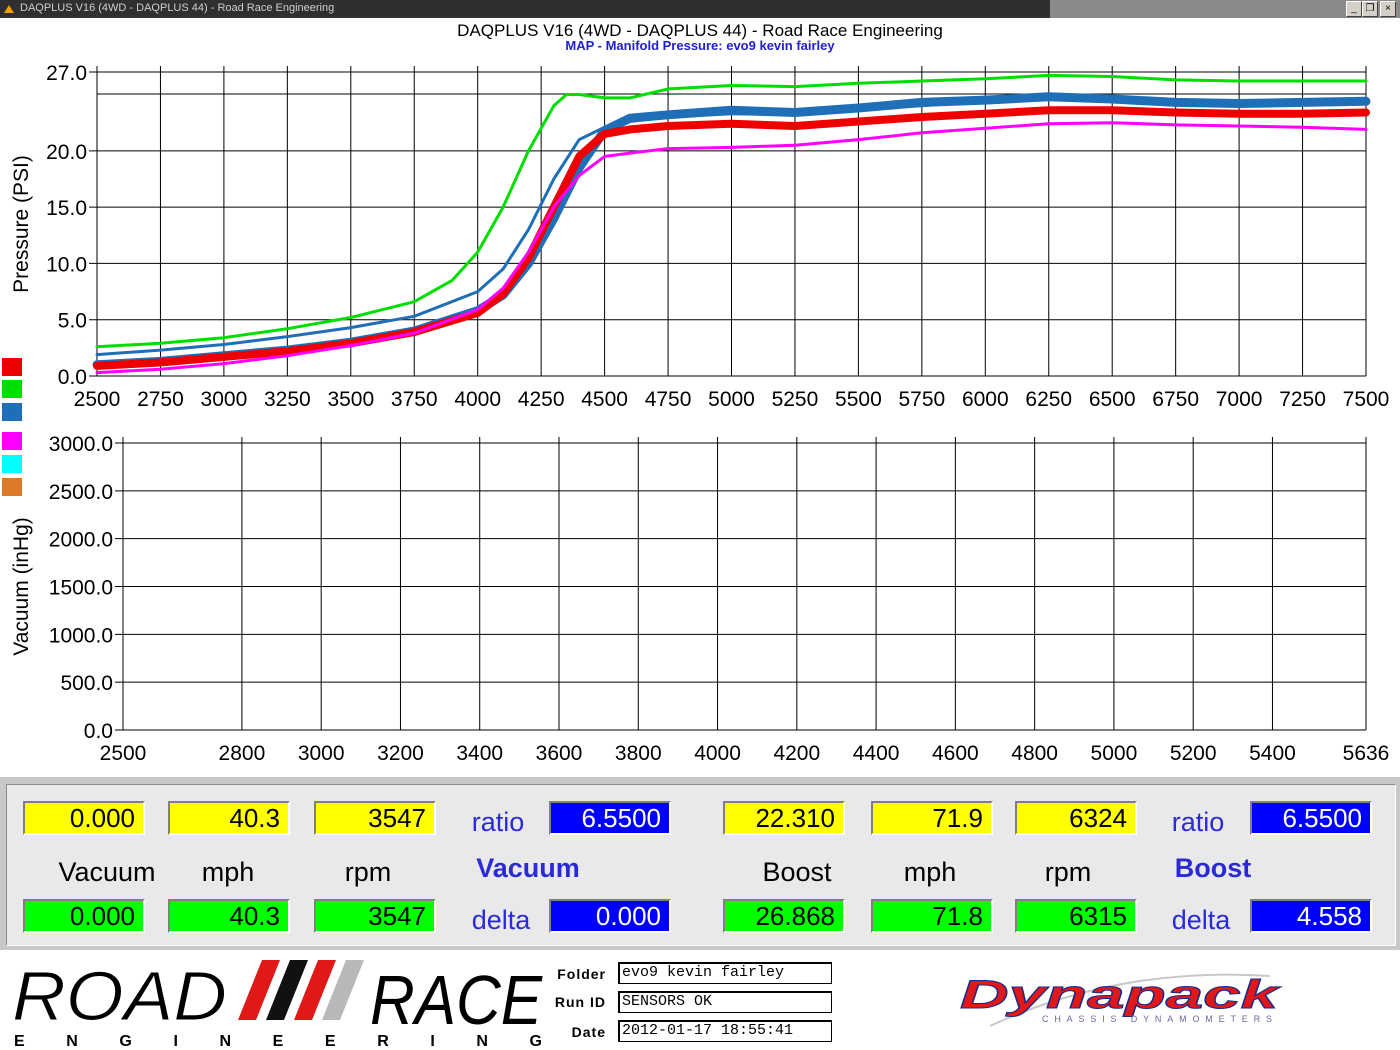 The image size is (1400, 1050). I want to click on runid-label: Run ID, so click(580, 1002).